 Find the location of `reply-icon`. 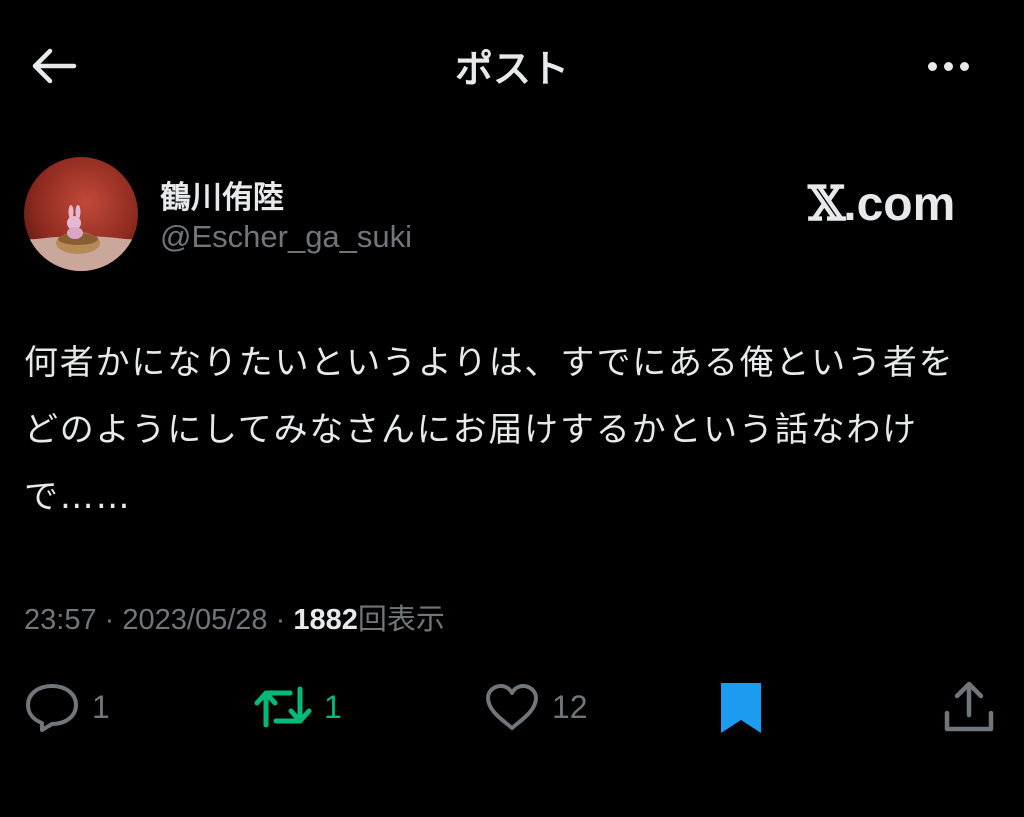

reply-icon is located at coordinates (52, 708).